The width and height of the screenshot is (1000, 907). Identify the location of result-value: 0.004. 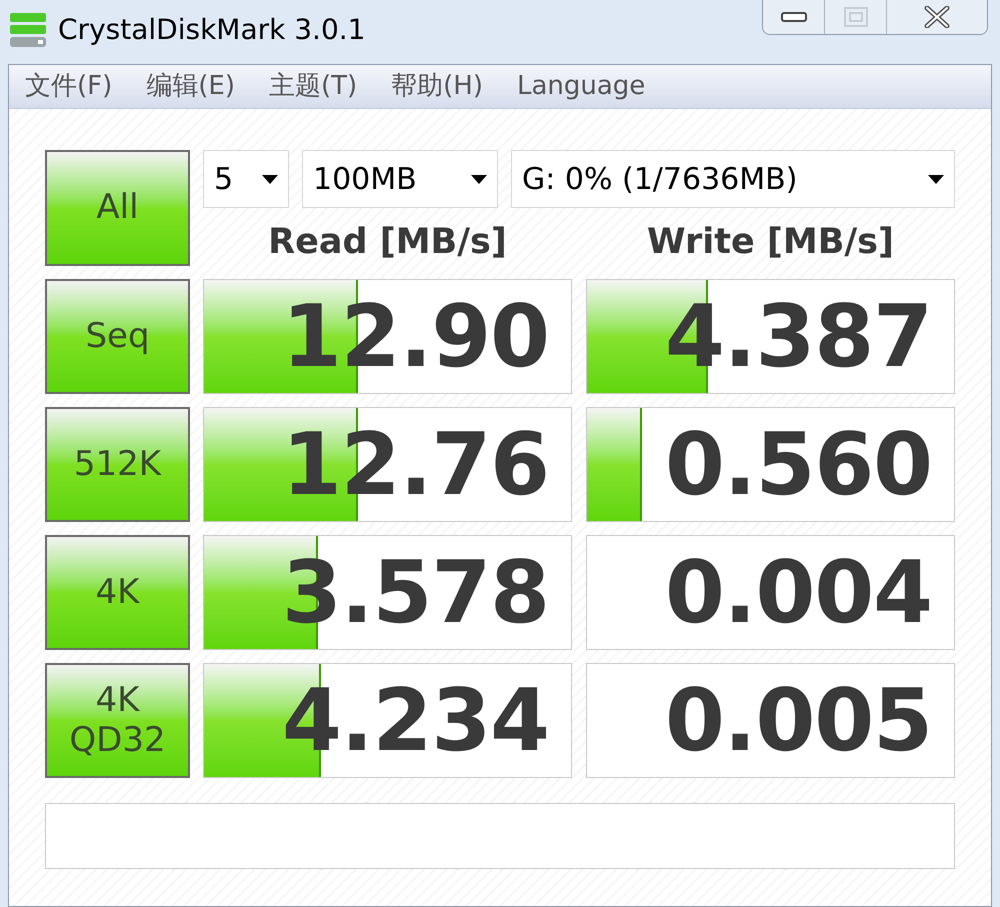
(798, 593).